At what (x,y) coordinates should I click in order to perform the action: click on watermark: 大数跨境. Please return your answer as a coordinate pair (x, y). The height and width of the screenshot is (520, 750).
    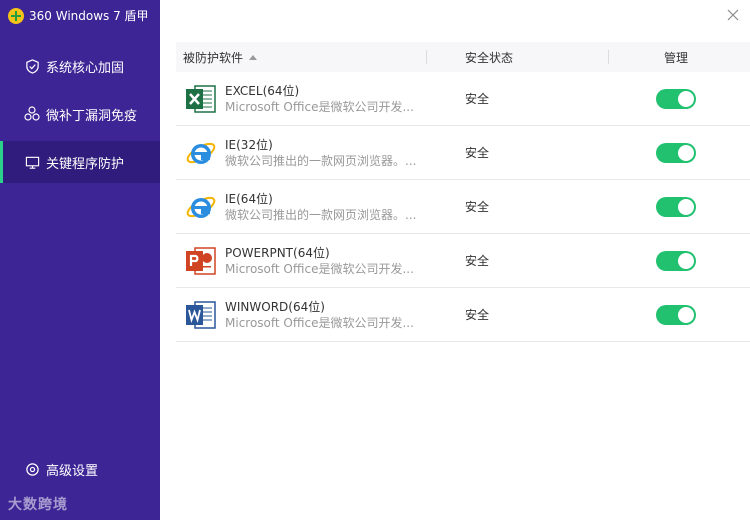
    Looking at the image, I should click on (38, 505).